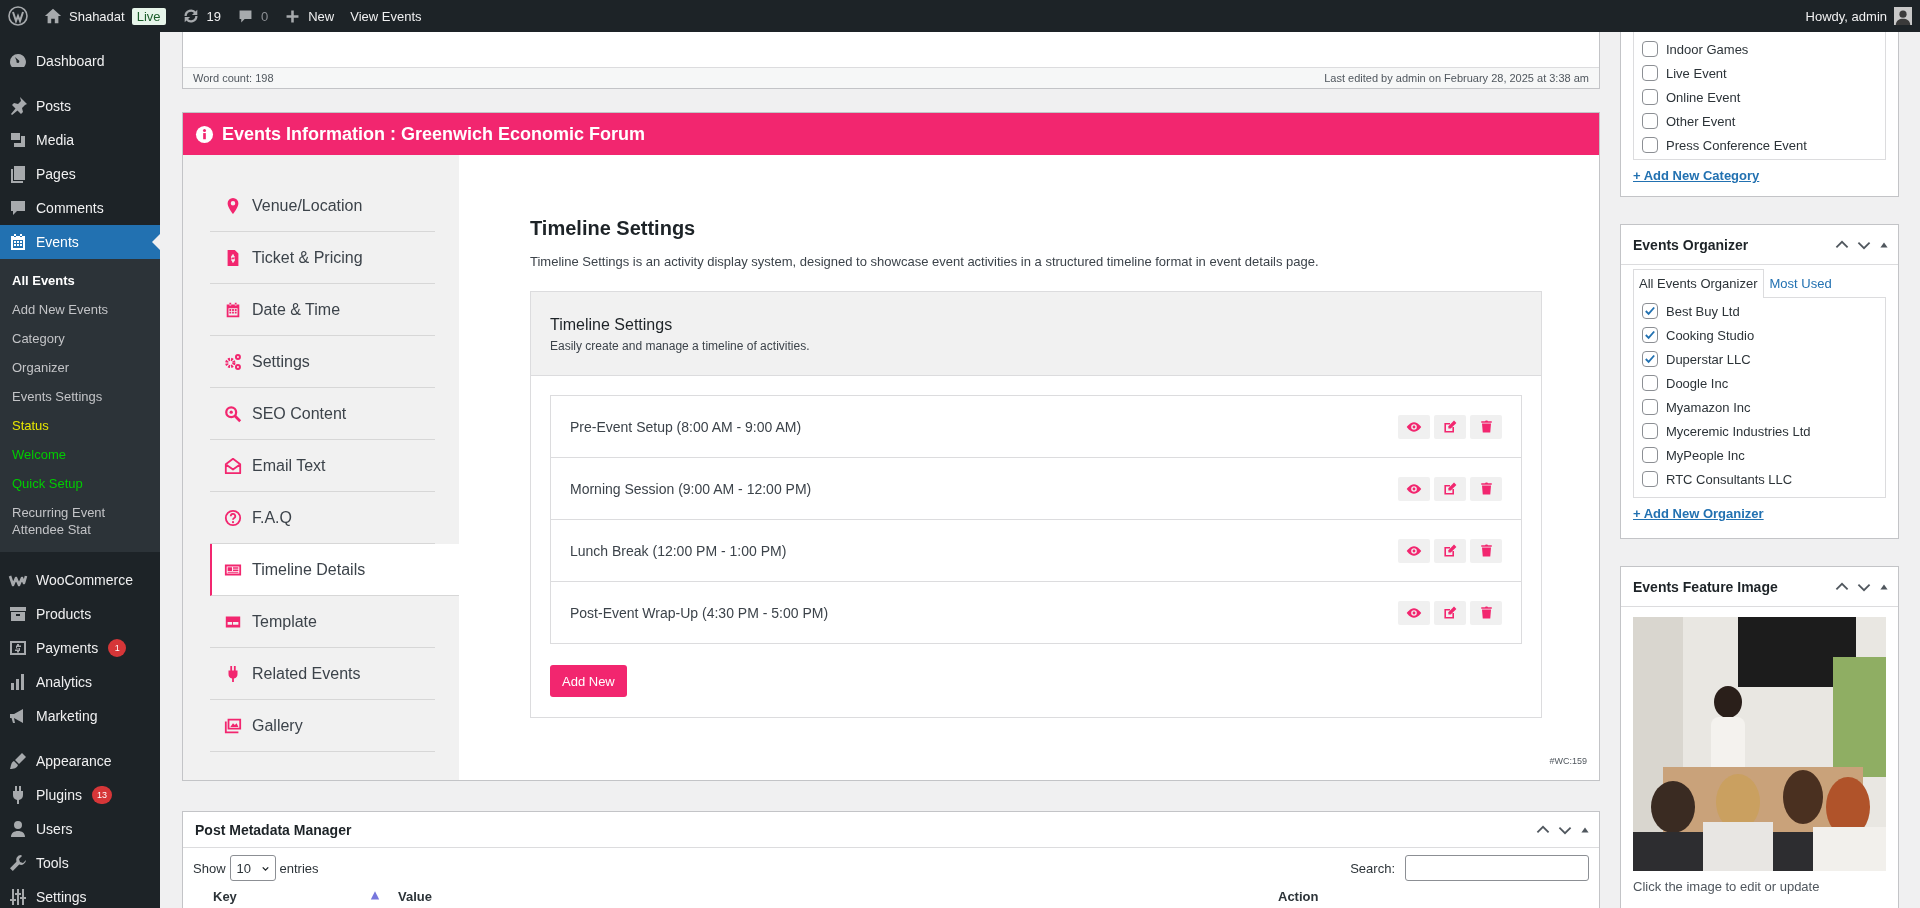  Describe the element at coordinates (80, 614) in the screenshot. I see `menu-item: Products` at that location.